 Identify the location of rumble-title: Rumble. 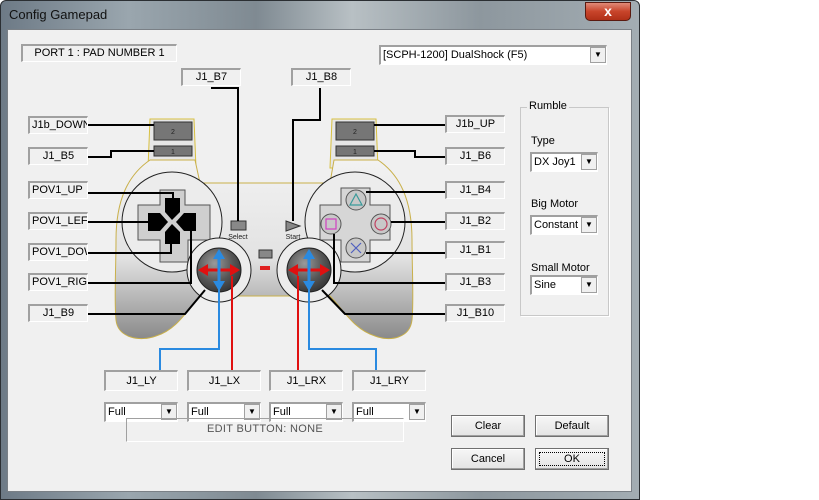
(548, 106).